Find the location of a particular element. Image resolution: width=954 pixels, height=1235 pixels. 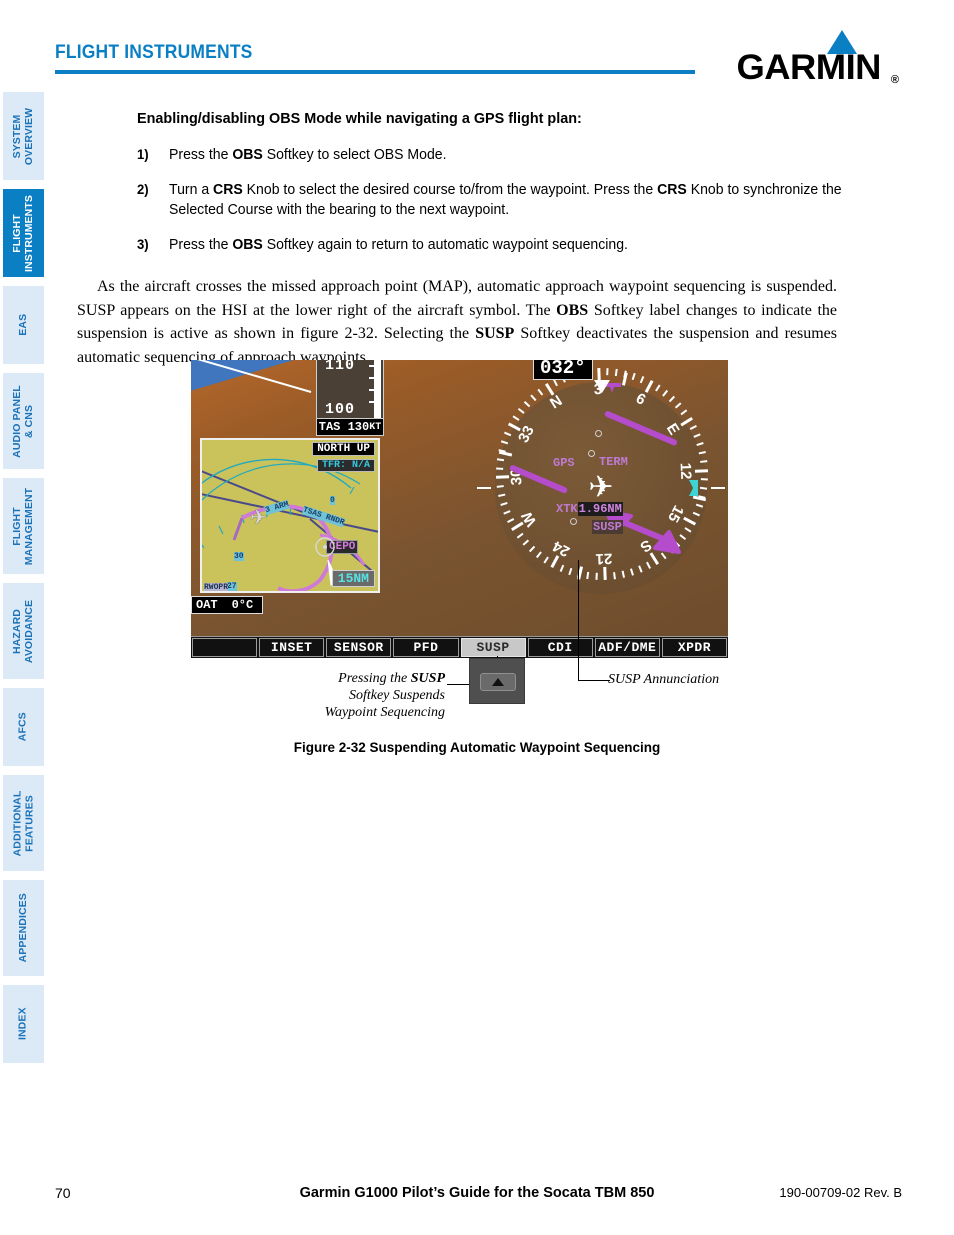

oat-value: 0°C is located at coordinates (242, 605).